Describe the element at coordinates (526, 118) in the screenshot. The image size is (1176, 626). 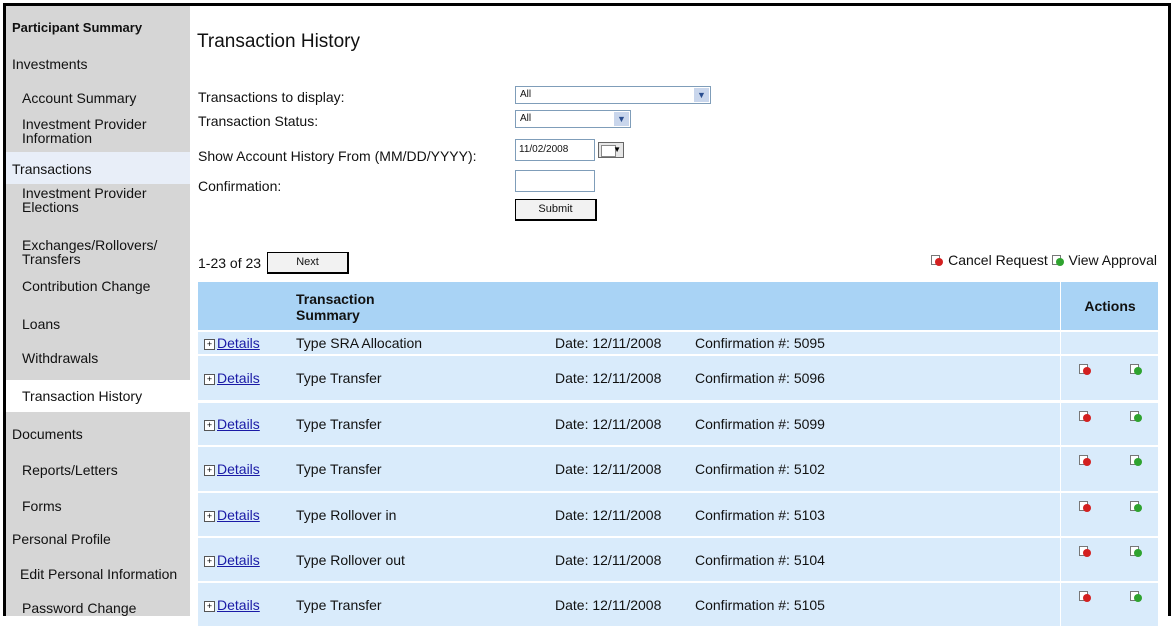
I see `transaction-status-value: All` at that location.